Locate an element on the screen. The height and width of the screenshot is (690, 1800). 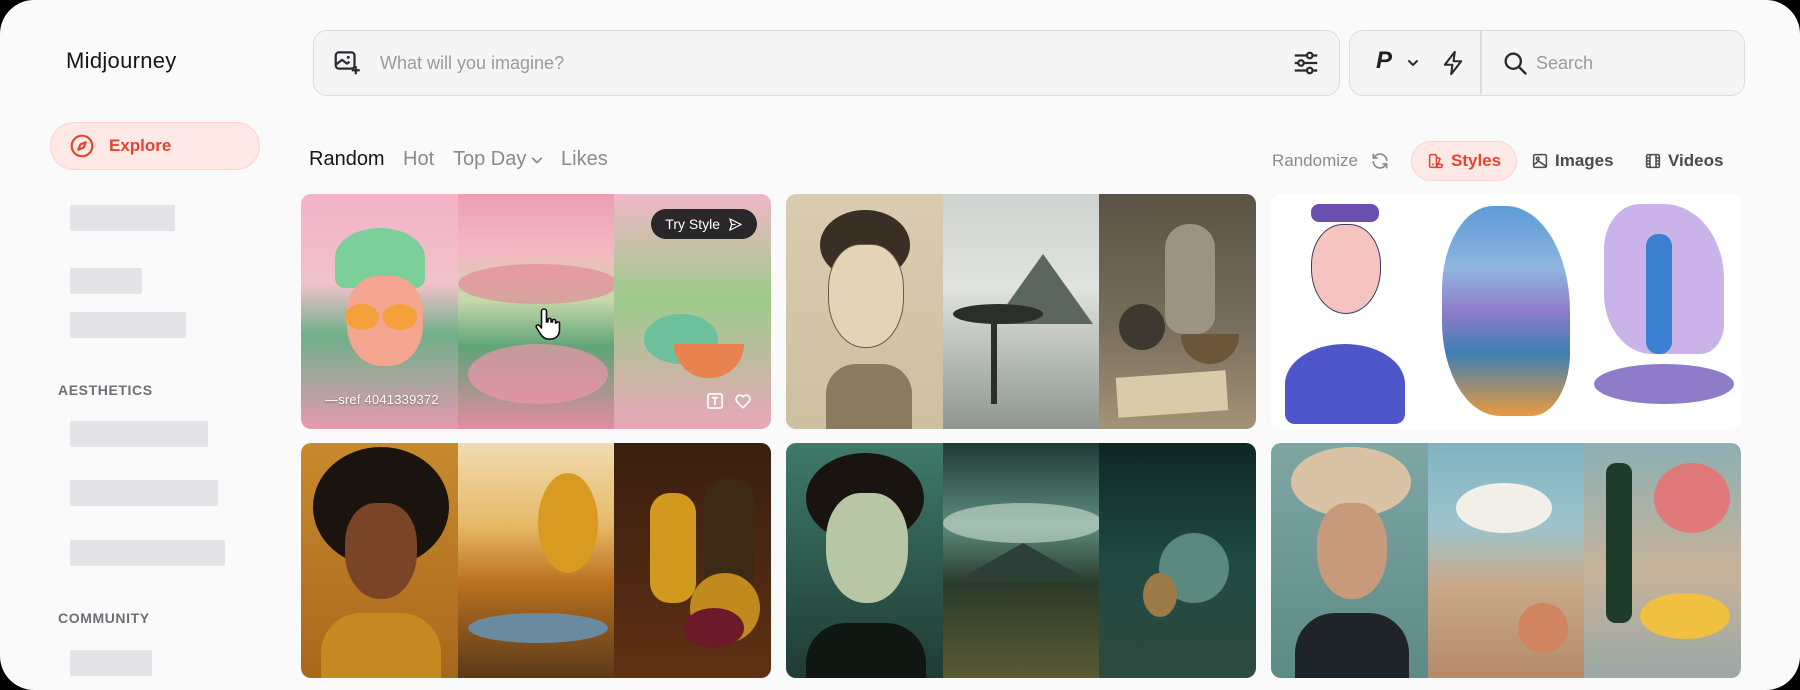
refresh-icon is located at coordinates (1380, 161).